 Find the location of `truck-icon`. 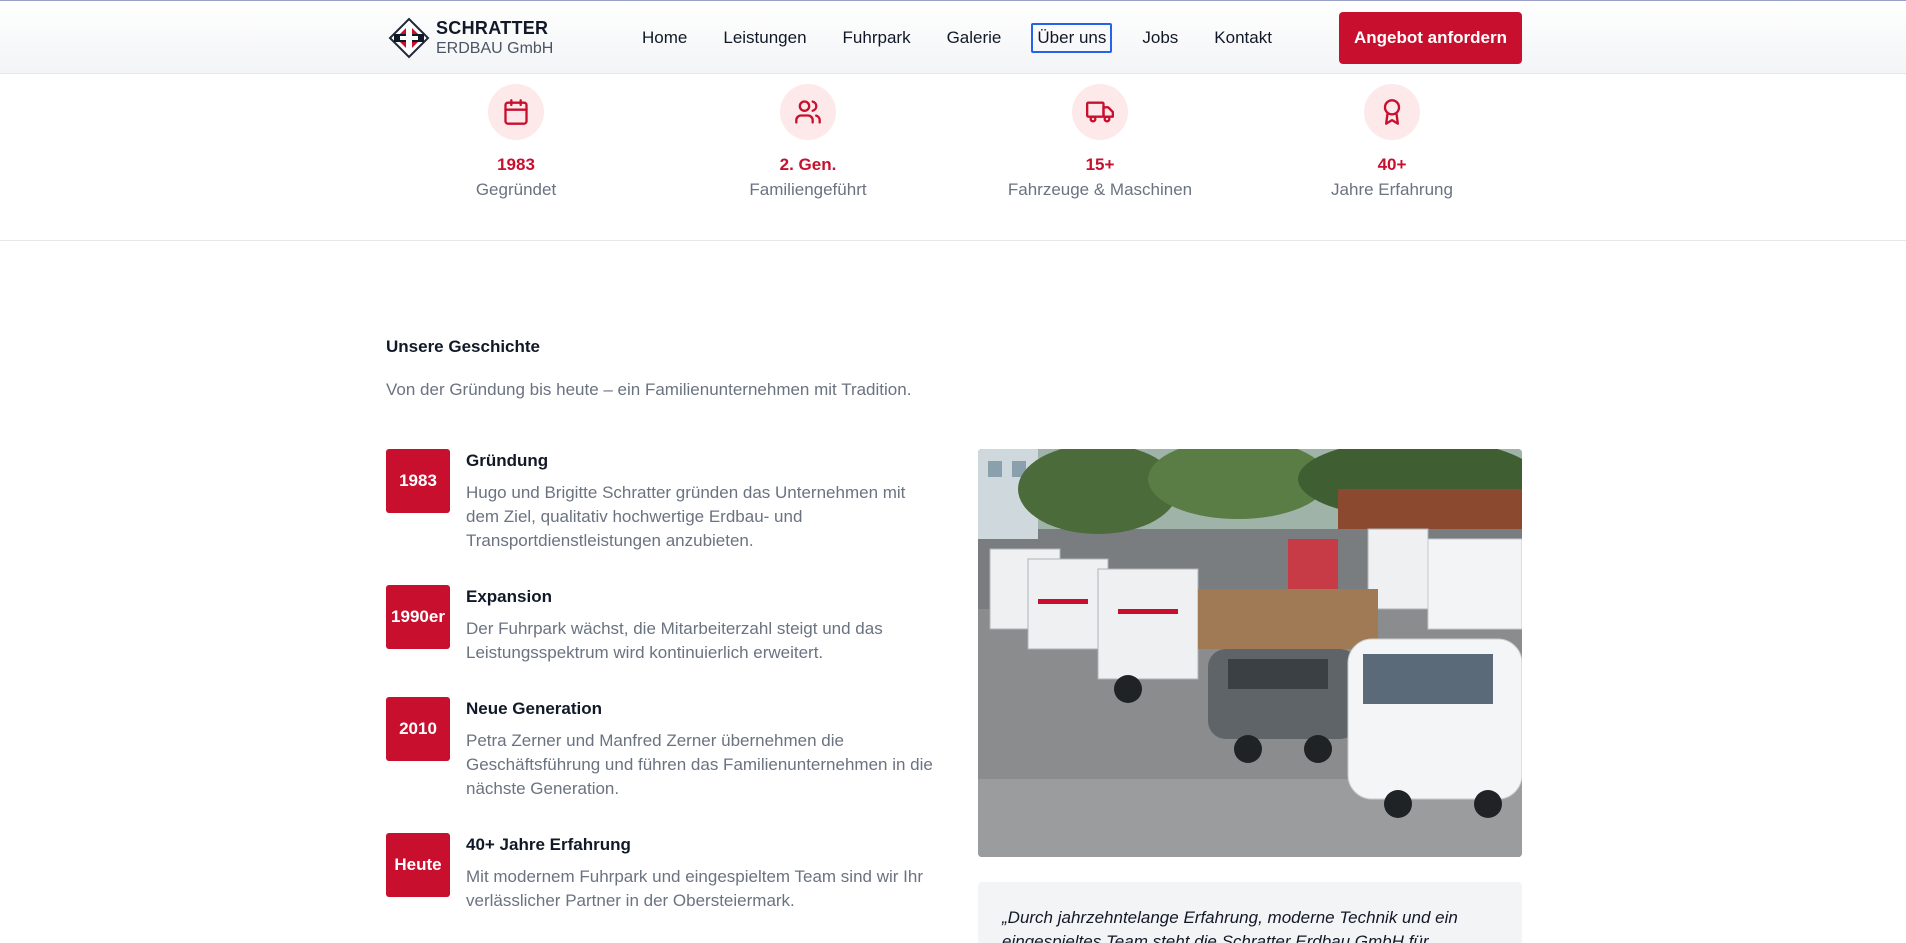

truck-icon is located at coordinates (1100, 112).